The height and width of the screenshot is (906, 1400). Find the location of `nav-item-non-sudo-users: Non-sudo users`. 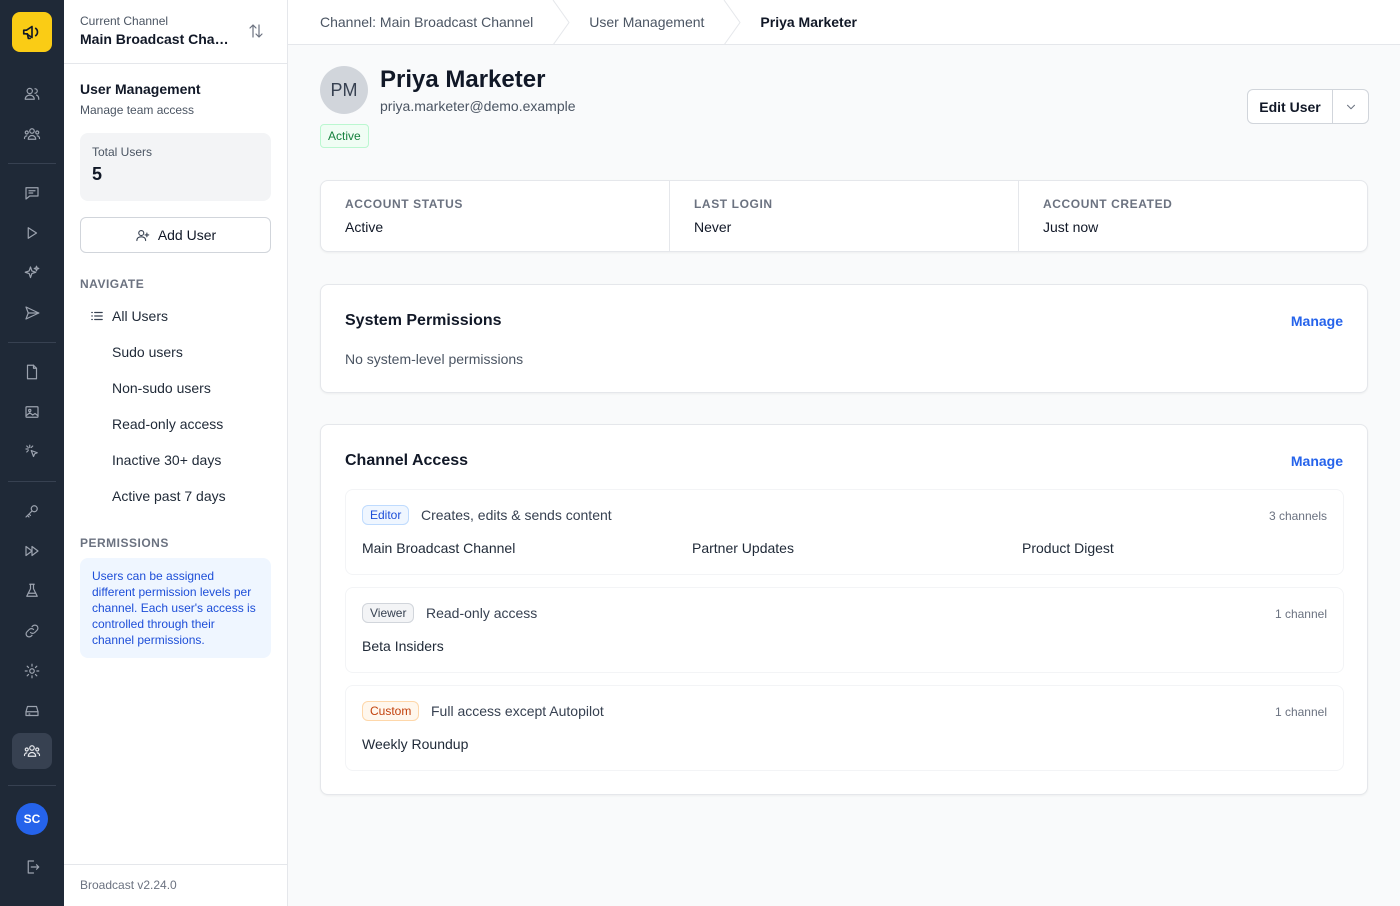

nav-item-non-sudo-users: Non-sudo users is located at coordinates (175, 388).